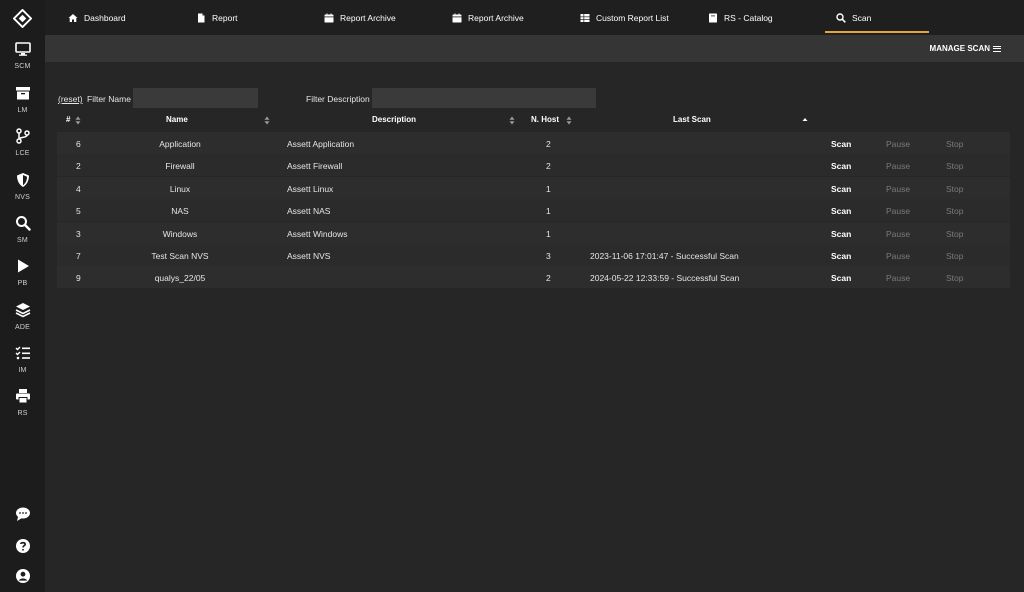 The height and width of the screenshot is (592, 1024). What do you see at coordinates (195, 98) in the screenshot?
I see `filter-name-input` at bounding box center [195, 98].